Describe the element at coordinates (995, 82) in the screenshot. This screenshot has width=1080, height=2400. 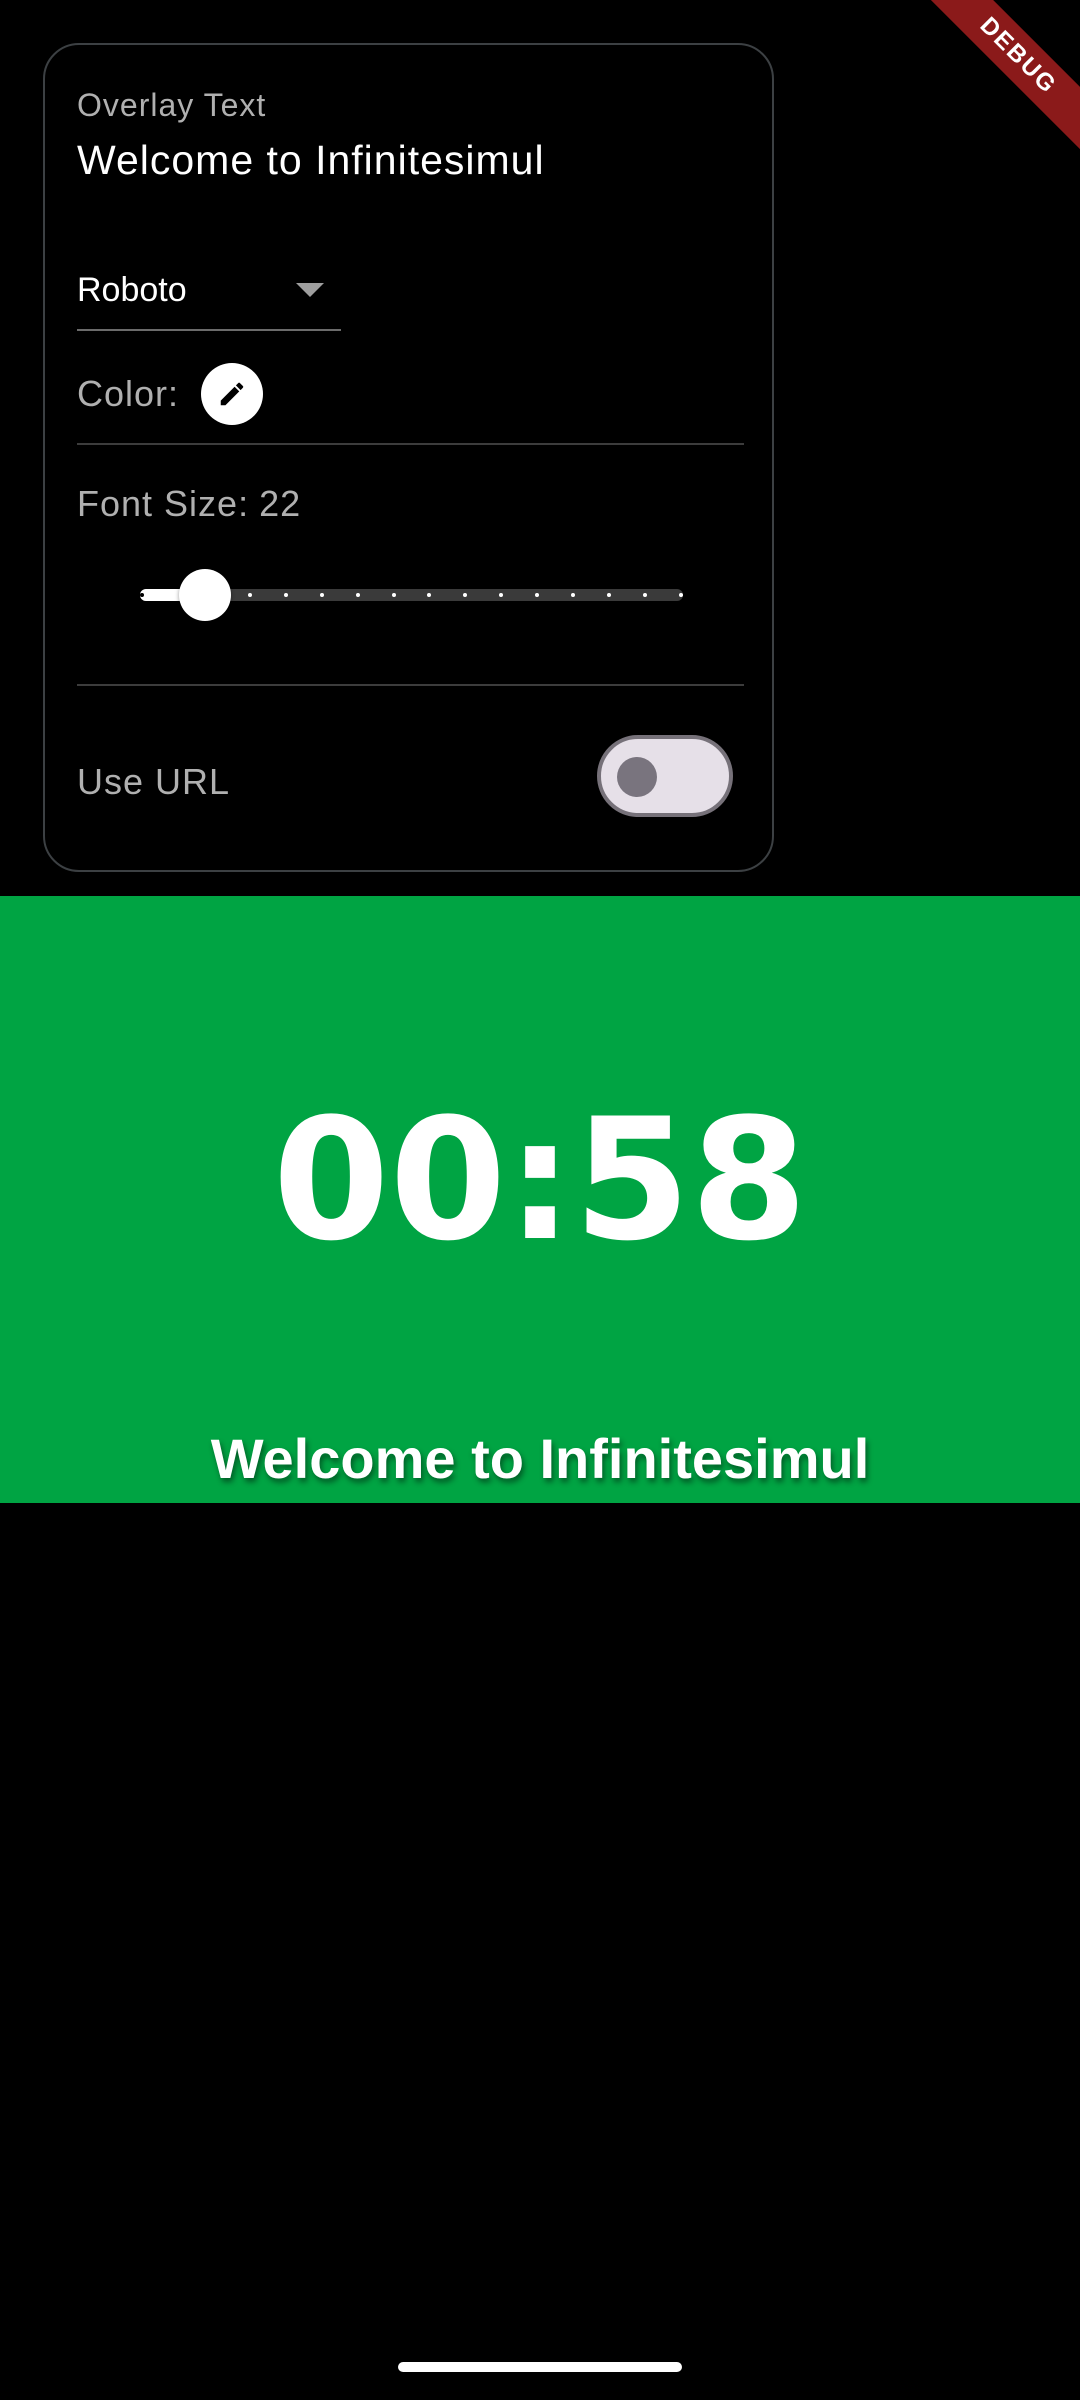
I see `debug-banner: DEBUG` at that location.